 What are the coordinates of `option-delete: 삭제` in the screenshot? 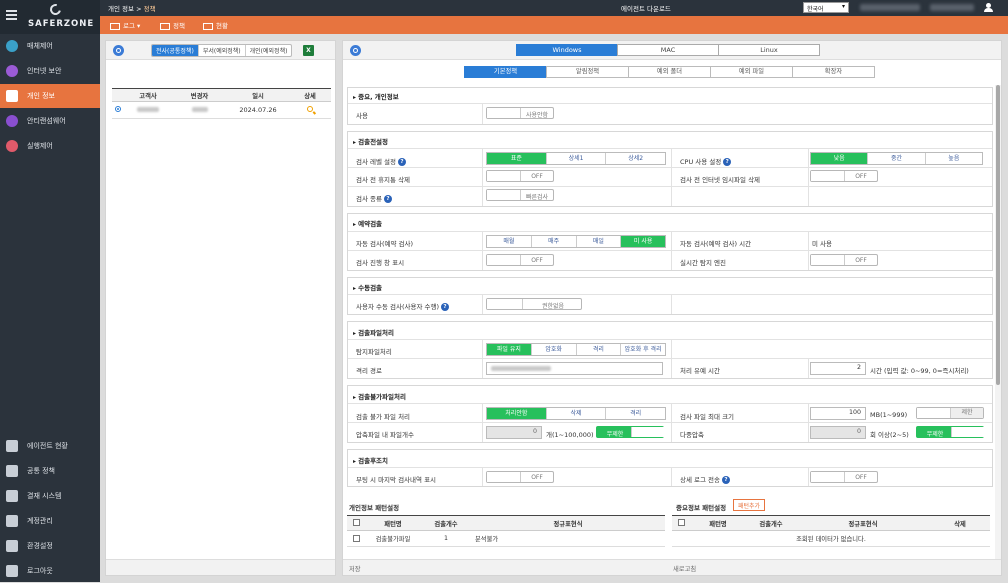 It's located at (577, 413).